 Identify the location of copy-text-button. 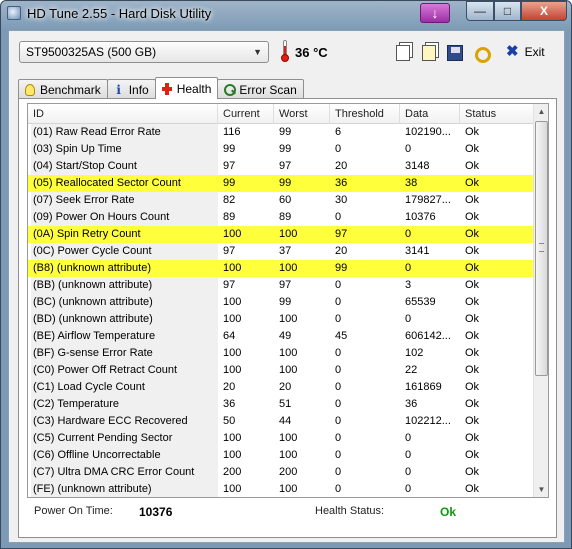
(403, 53).